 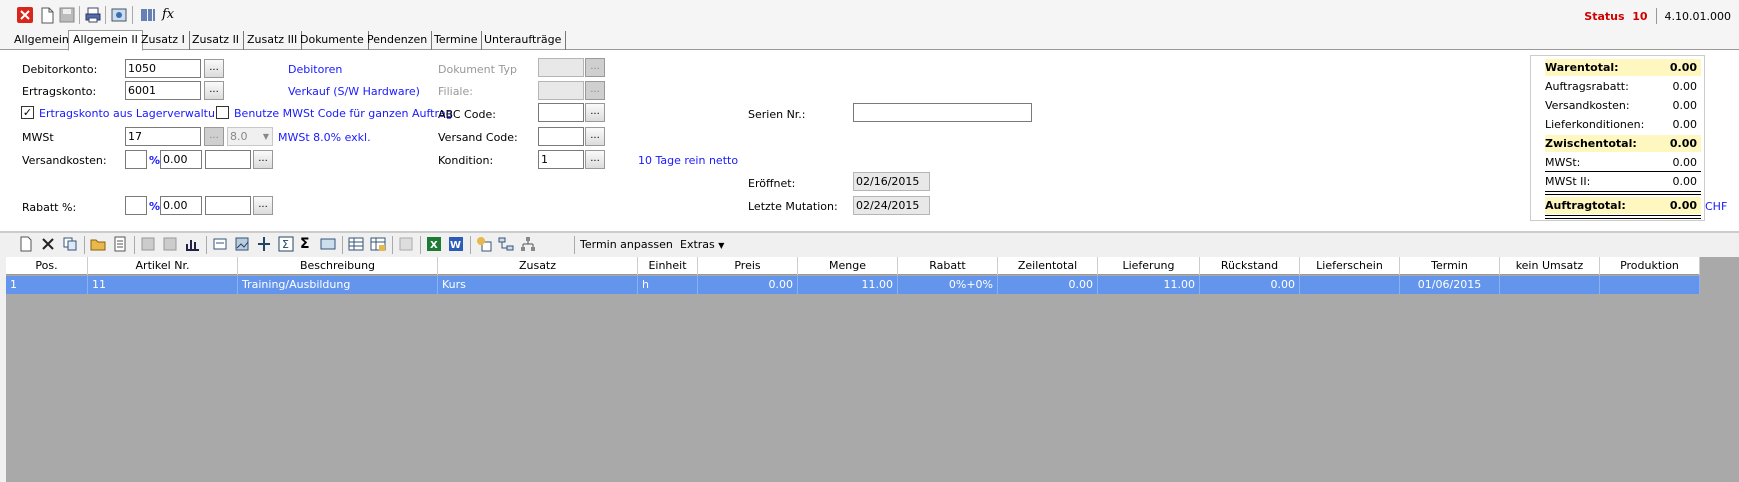 What do you see at coordinates (273, 40) in the screenshot?
I see `tab-zusatz-iii: Zusatz III` at bounding box center [273, 40].